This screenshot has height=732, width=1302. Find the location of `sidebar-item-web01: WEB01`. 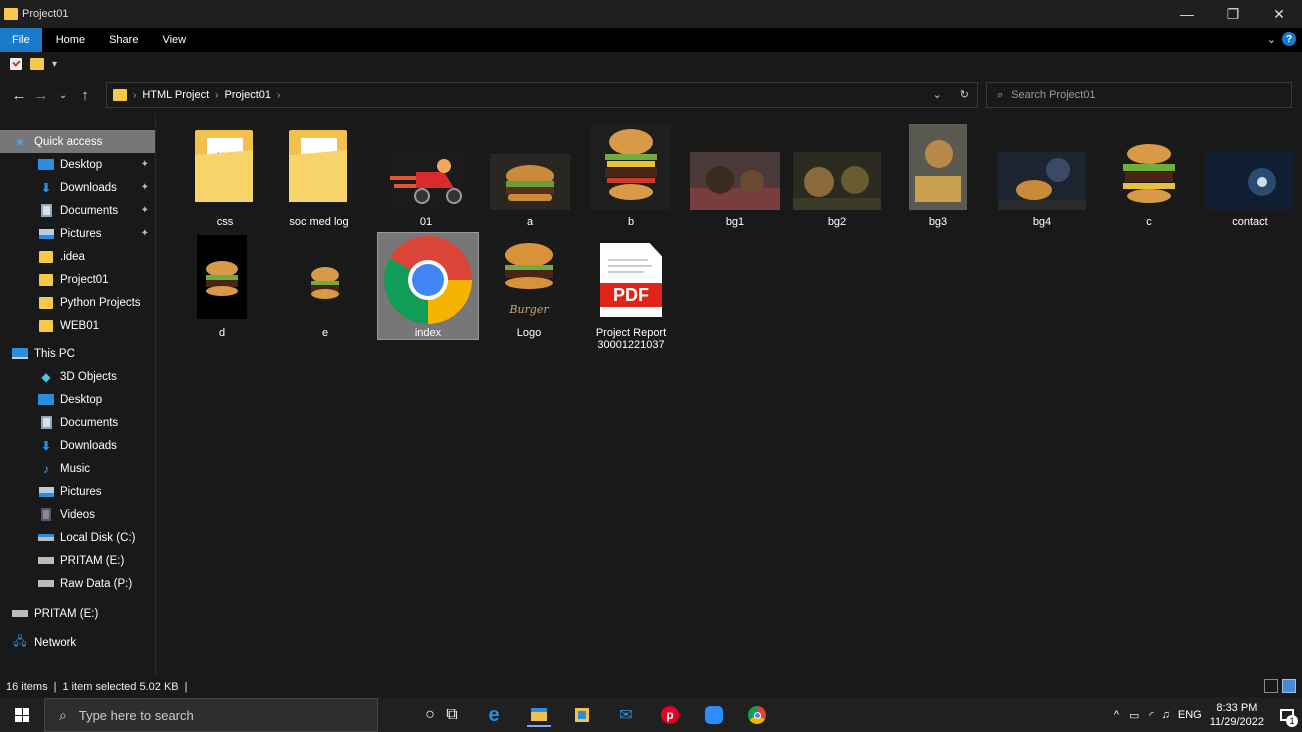

sidebar-item-web01: WEB01 is located at coordinates (77, 325).